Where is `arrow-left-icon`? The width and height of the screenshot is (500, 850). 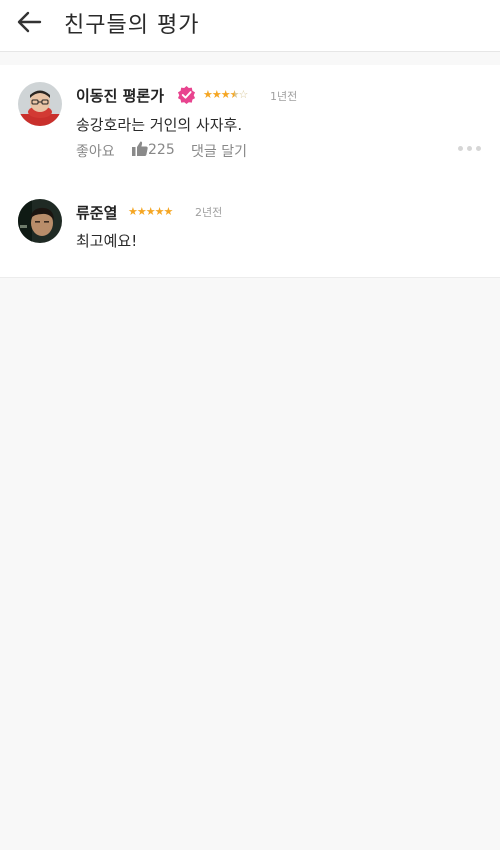 arrow-left-icon is located at coordinates (29, 22).